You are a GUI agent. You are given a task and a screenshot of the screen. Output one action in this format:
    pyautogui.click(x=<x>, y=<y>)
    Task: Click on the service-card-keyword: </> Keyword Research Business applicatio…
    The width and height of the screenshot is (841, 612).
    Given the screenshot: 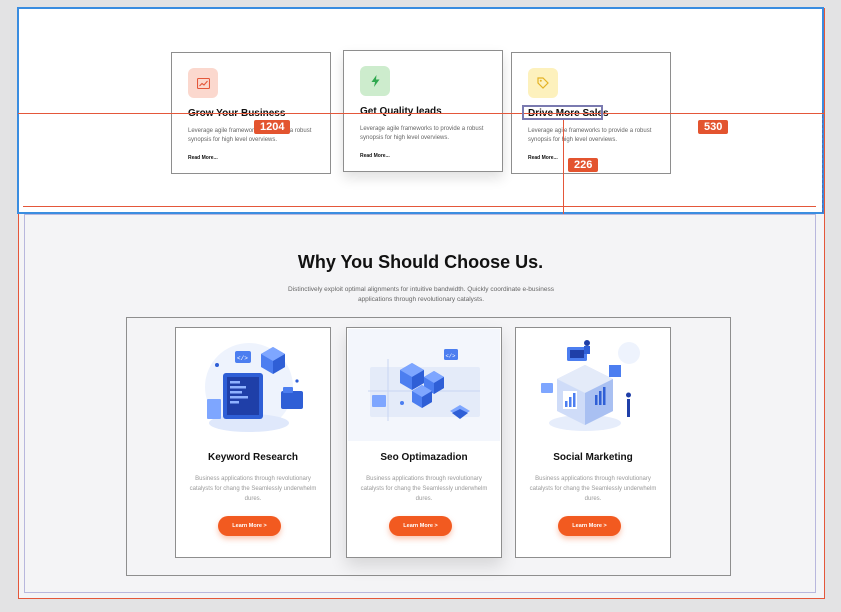 What is the action you would take?
    pyautogui.click(x=253, y=442)
    